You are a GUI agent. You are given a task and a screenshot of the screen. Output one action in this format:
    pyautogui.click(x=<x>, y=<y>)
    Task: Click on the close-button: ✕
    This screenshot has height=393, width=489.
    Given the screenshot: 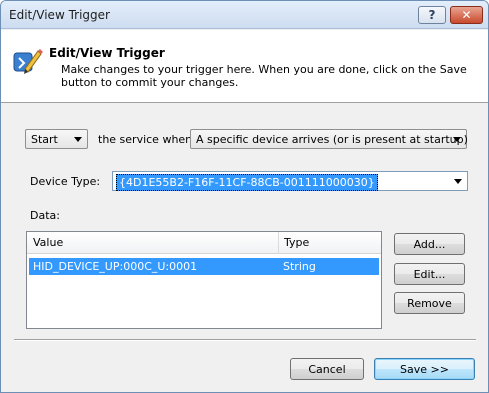 What is the action you would take?
    pyautogui.click(x=466, y=15)
    